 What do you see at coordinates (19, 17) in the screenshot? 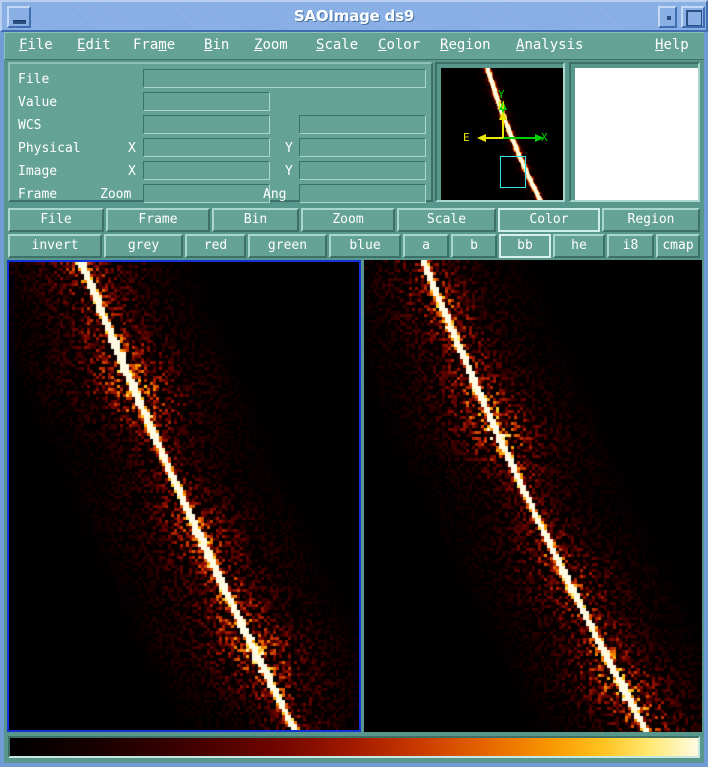
I see `minimize-button` at bounding box center [19, 17].